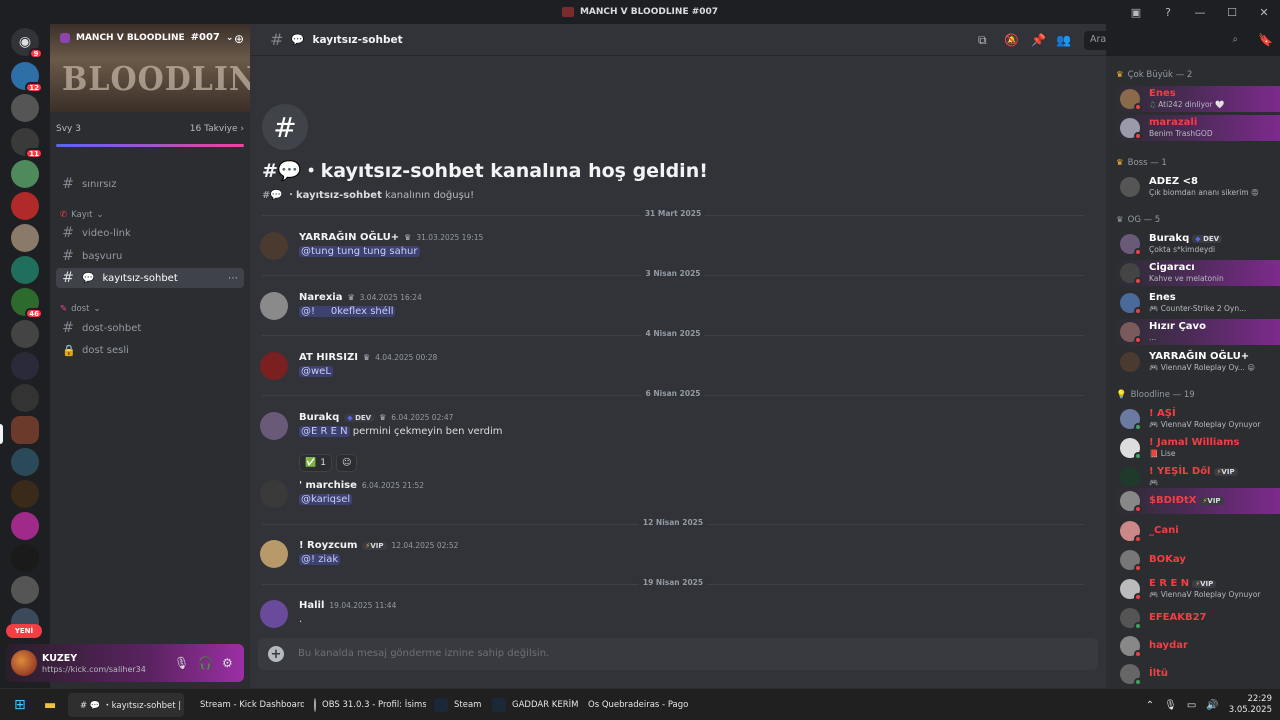  What do you see at coordinates (82, 215) in the screenshot?
I see `category-kayit: ✆ Kayıt ⌄` at bounding box center [82, 215].